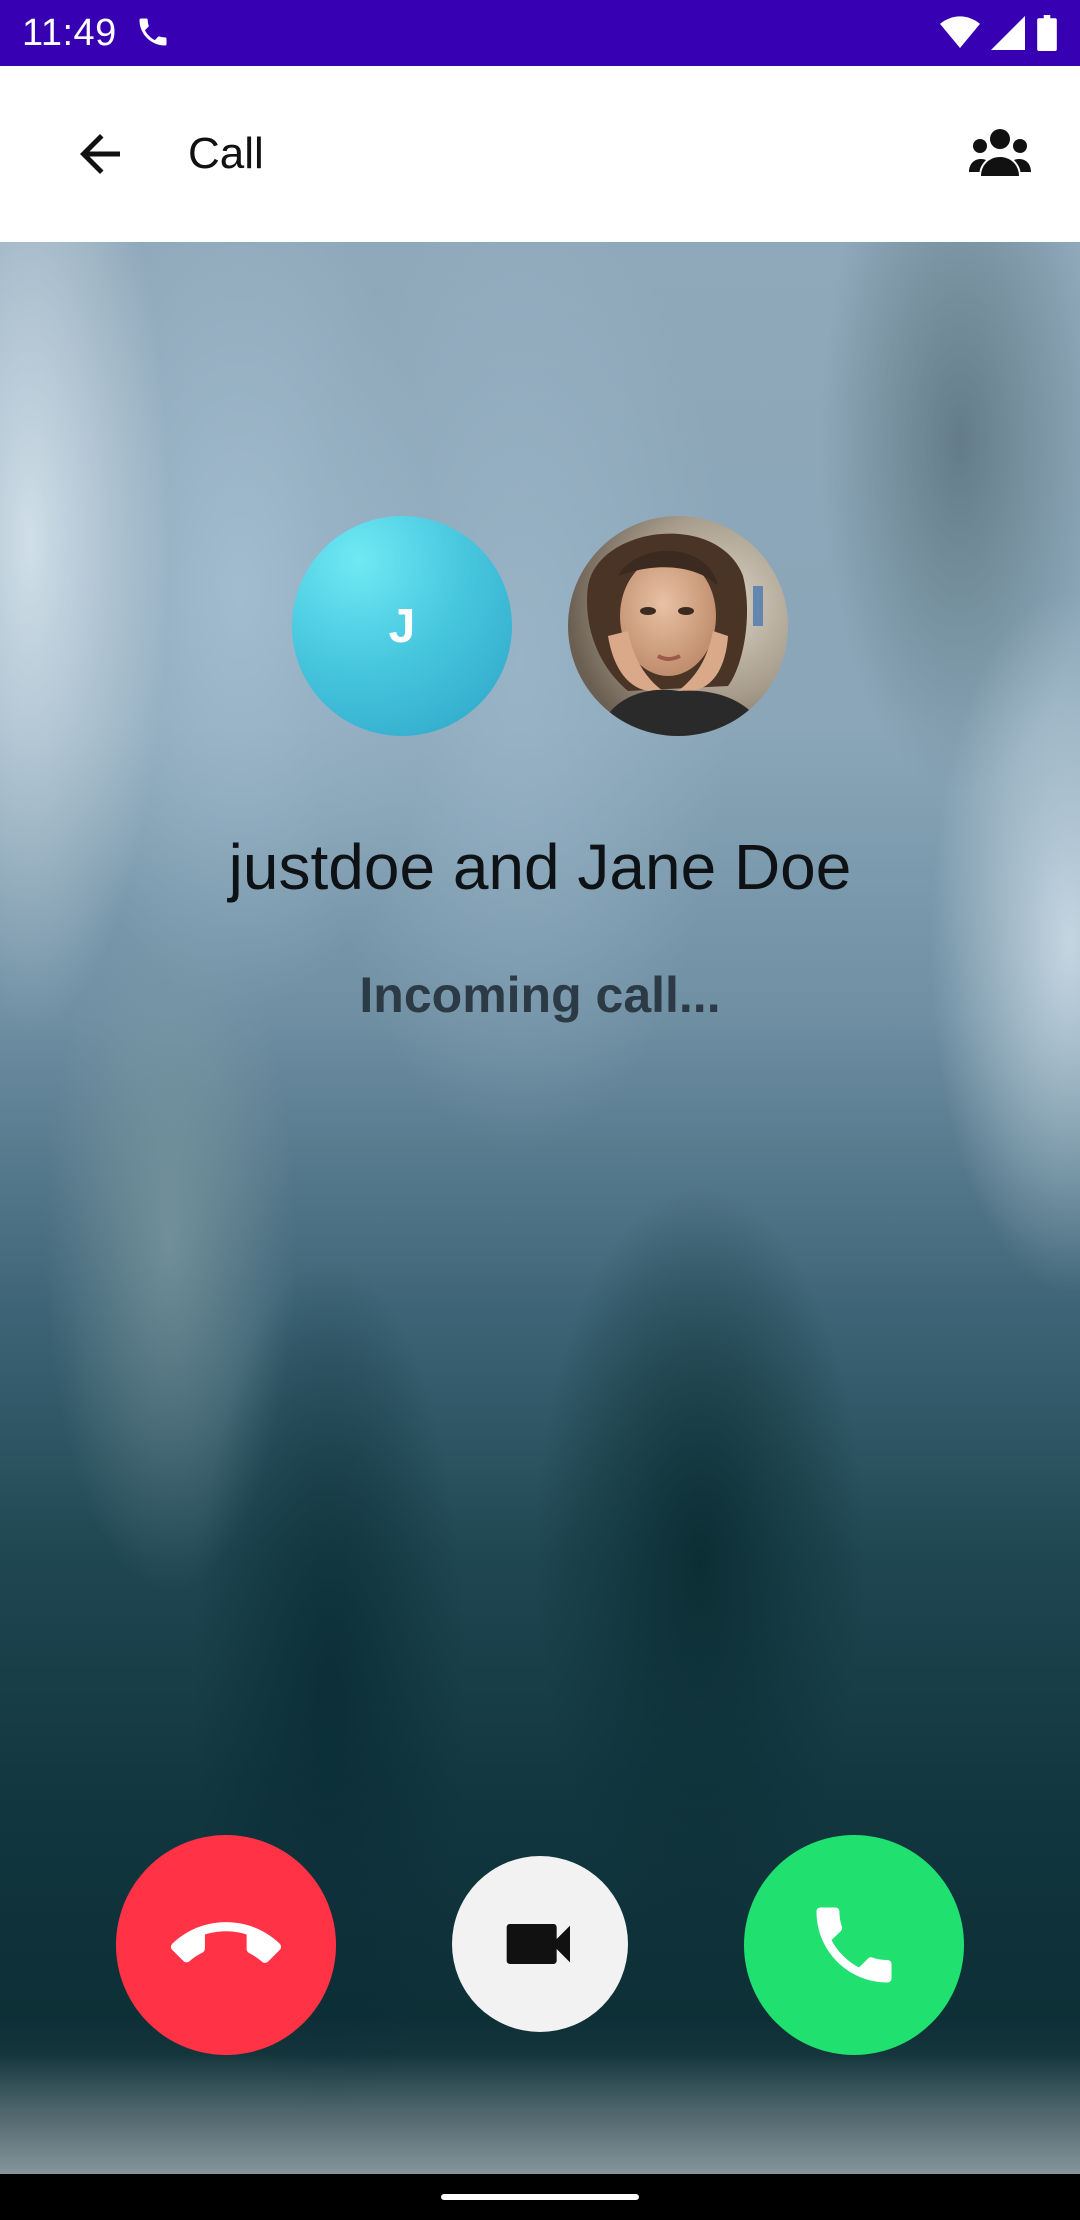 The width and height of the screenshot is (1080, 2220). I want to click on avatar-jane-doe, so click(678, 626).